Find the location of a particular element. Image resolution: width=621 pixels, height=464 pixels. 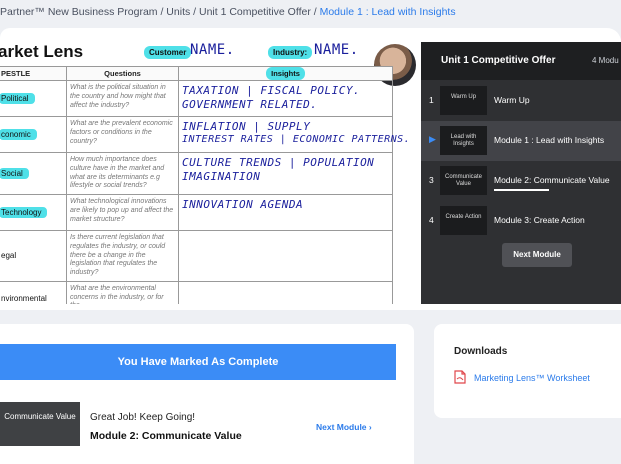

table-header-row: PESTLE Questions Insights is located at coordinates (196, 73).